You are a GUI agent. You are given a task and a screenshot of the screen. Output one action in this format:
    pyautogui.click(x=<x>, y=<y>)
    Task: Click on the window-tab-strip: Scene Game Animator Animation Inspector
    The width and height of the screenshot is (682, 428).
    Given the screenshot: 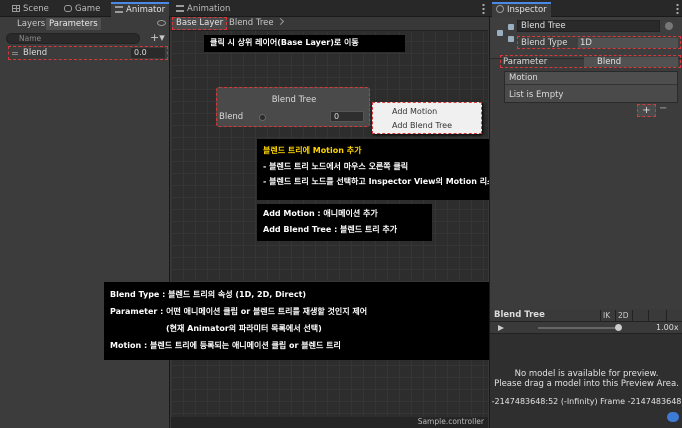 What is the action you would take?
    pyautogui.click(x=341, y=8)
    